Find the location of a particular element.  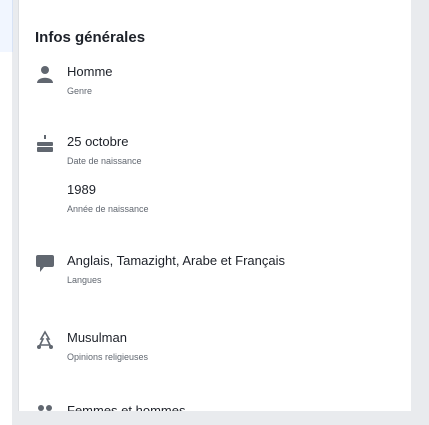

selected-nav-edge is located at coordinates (6, 26).